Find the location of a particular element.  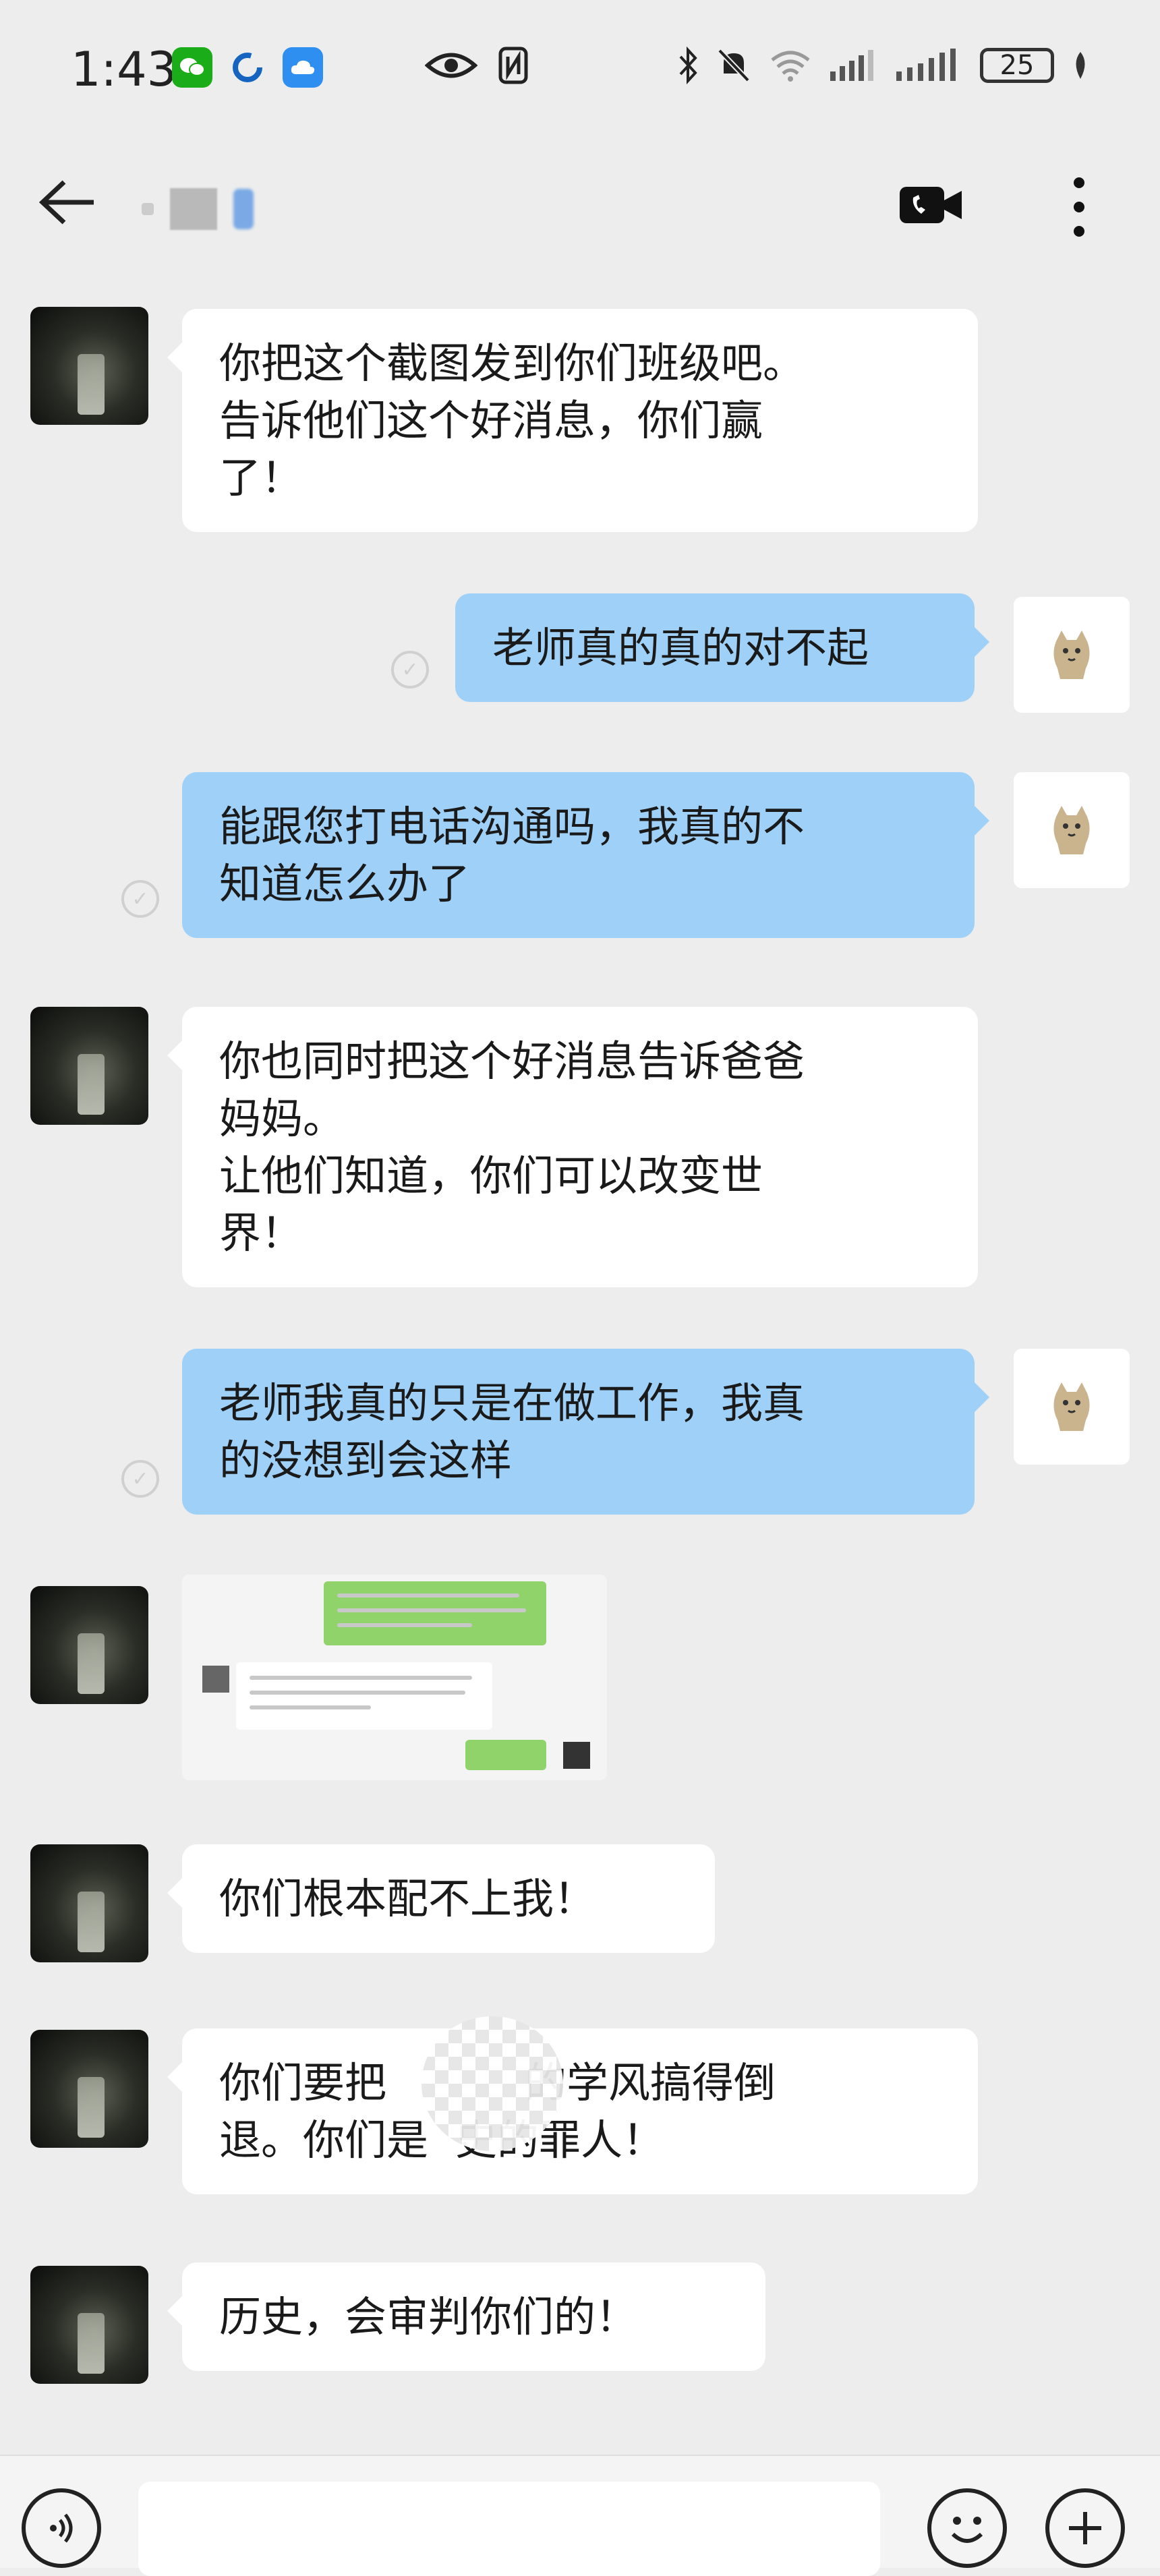

chat-header is located at coordinates (580, 202).